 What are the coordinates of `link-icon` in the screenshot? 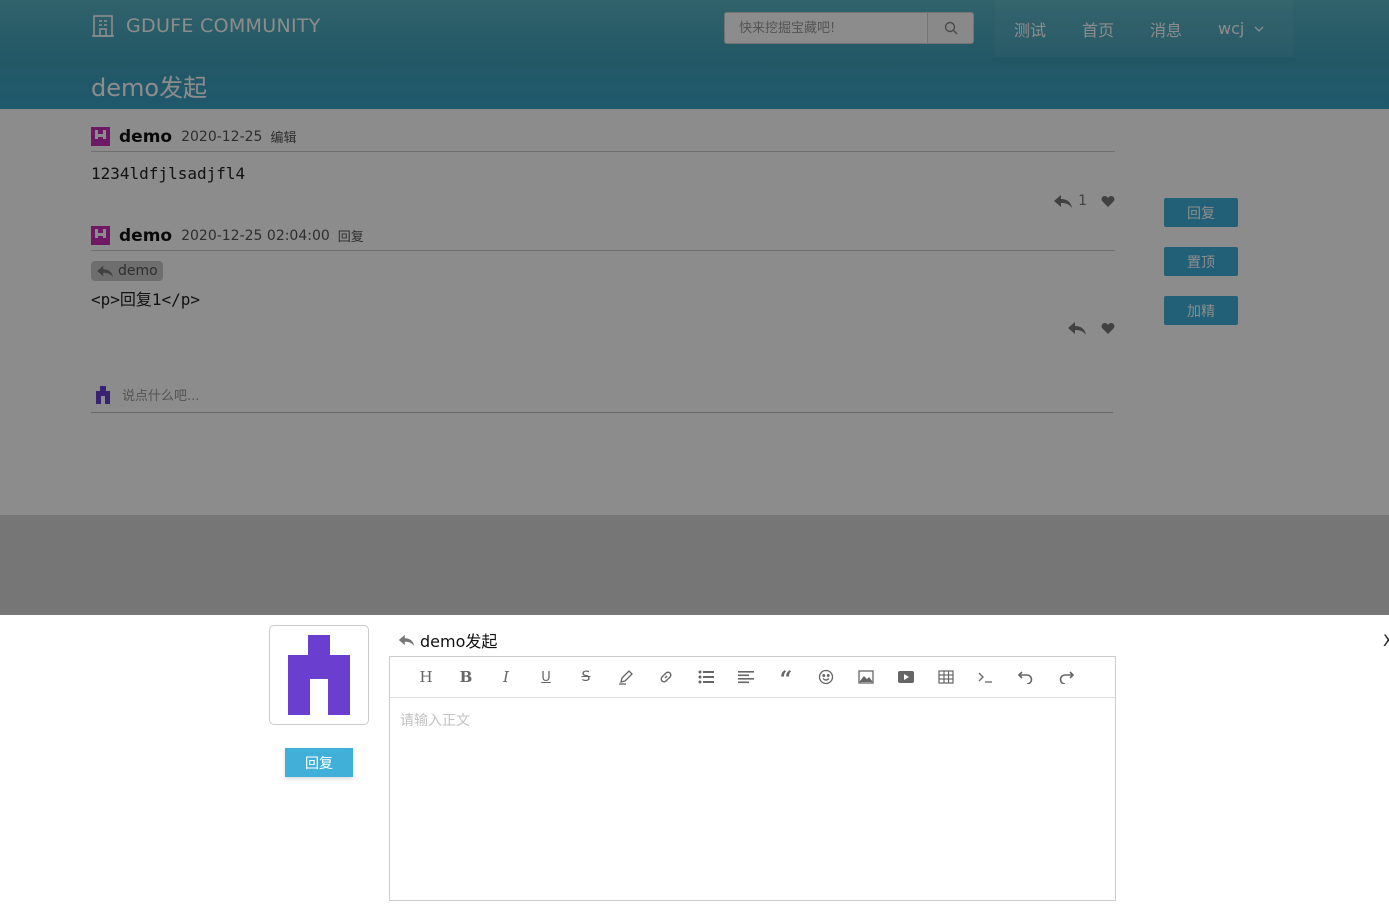 It's located at (666, 677).